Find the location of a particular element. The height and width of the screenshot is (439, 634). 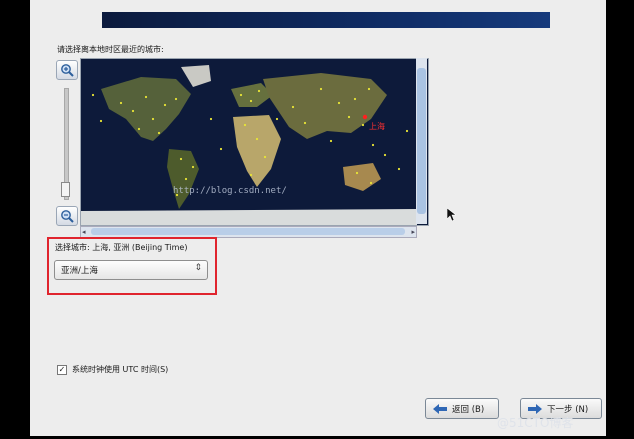

map-horizontal-scroll-thumb is located at coordinates (248, 231).